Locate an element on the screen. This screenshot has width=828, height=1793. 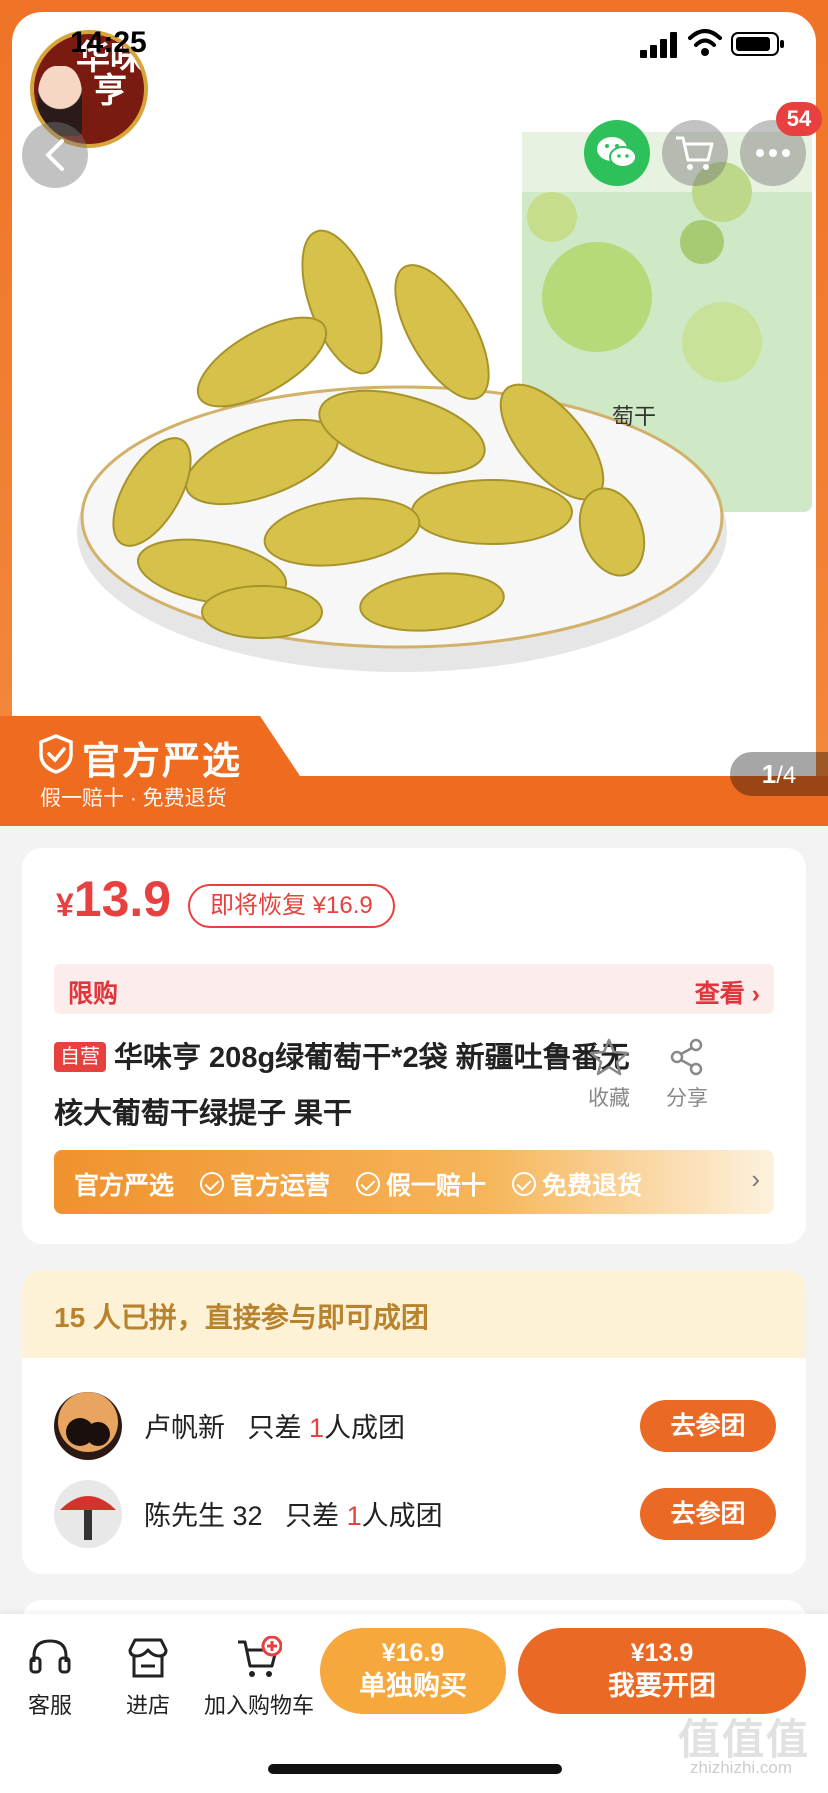
cart-icon is located at coordinates (695, 153).